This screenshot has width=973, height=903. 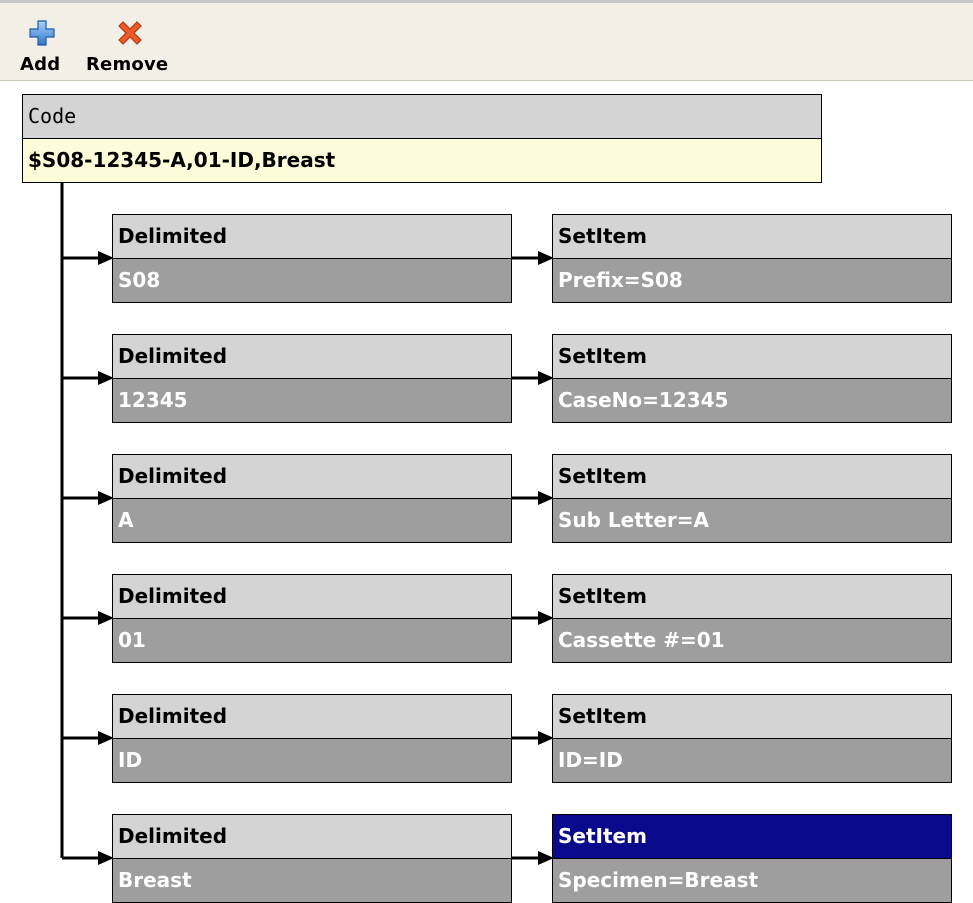 I want to click on x-icon, so click(x=130, y=33).